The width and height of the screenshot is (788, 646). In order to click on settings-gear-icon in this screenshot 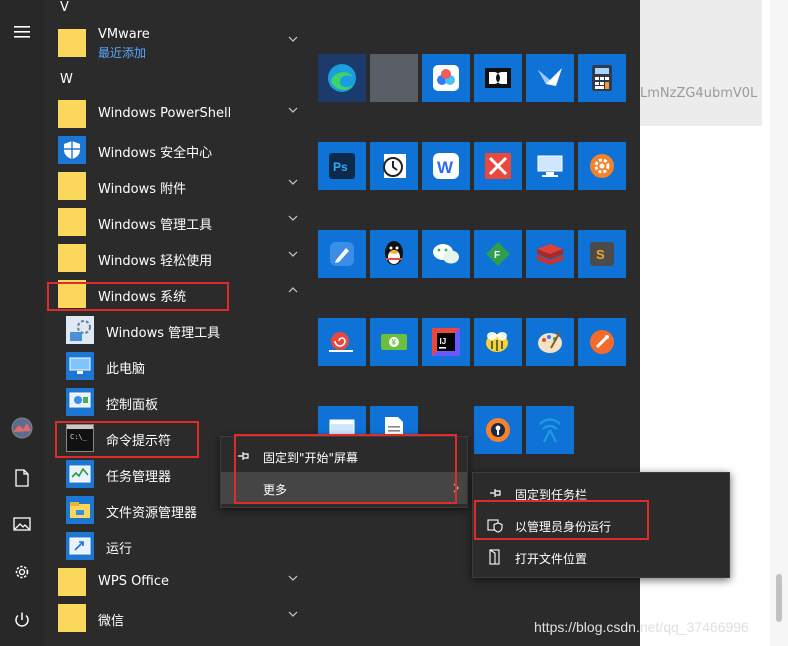, I will do `click(22, 572)`.